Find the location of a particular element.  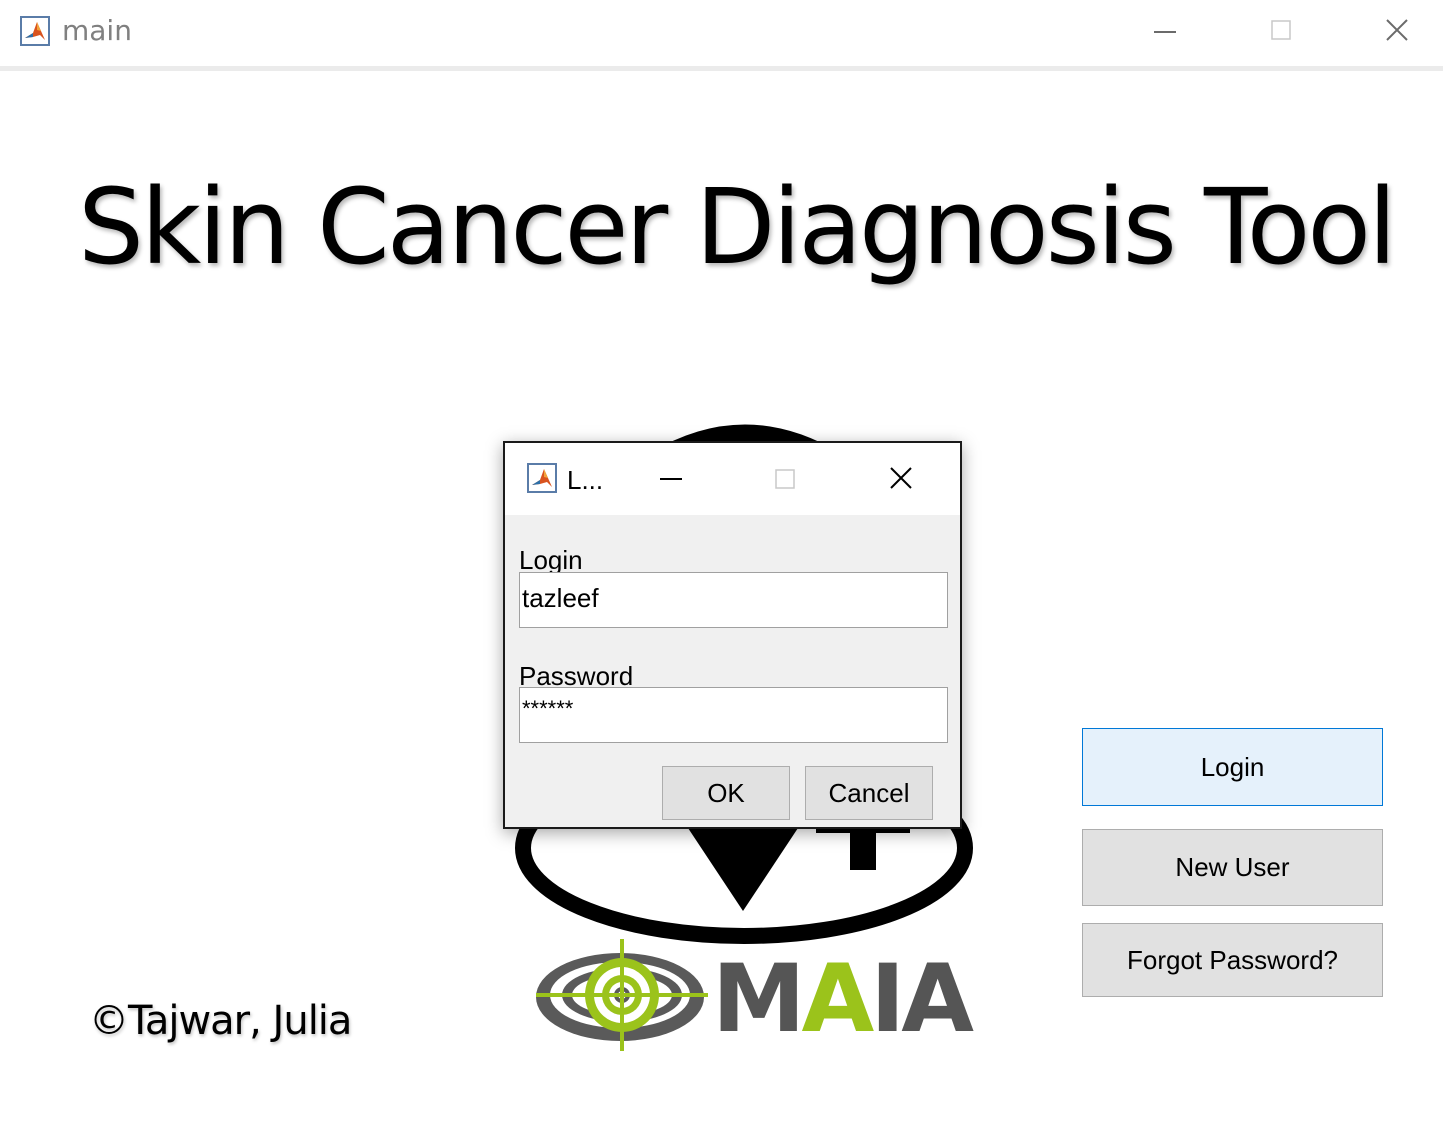

maximize-button is located at coordinates (1281, 30).